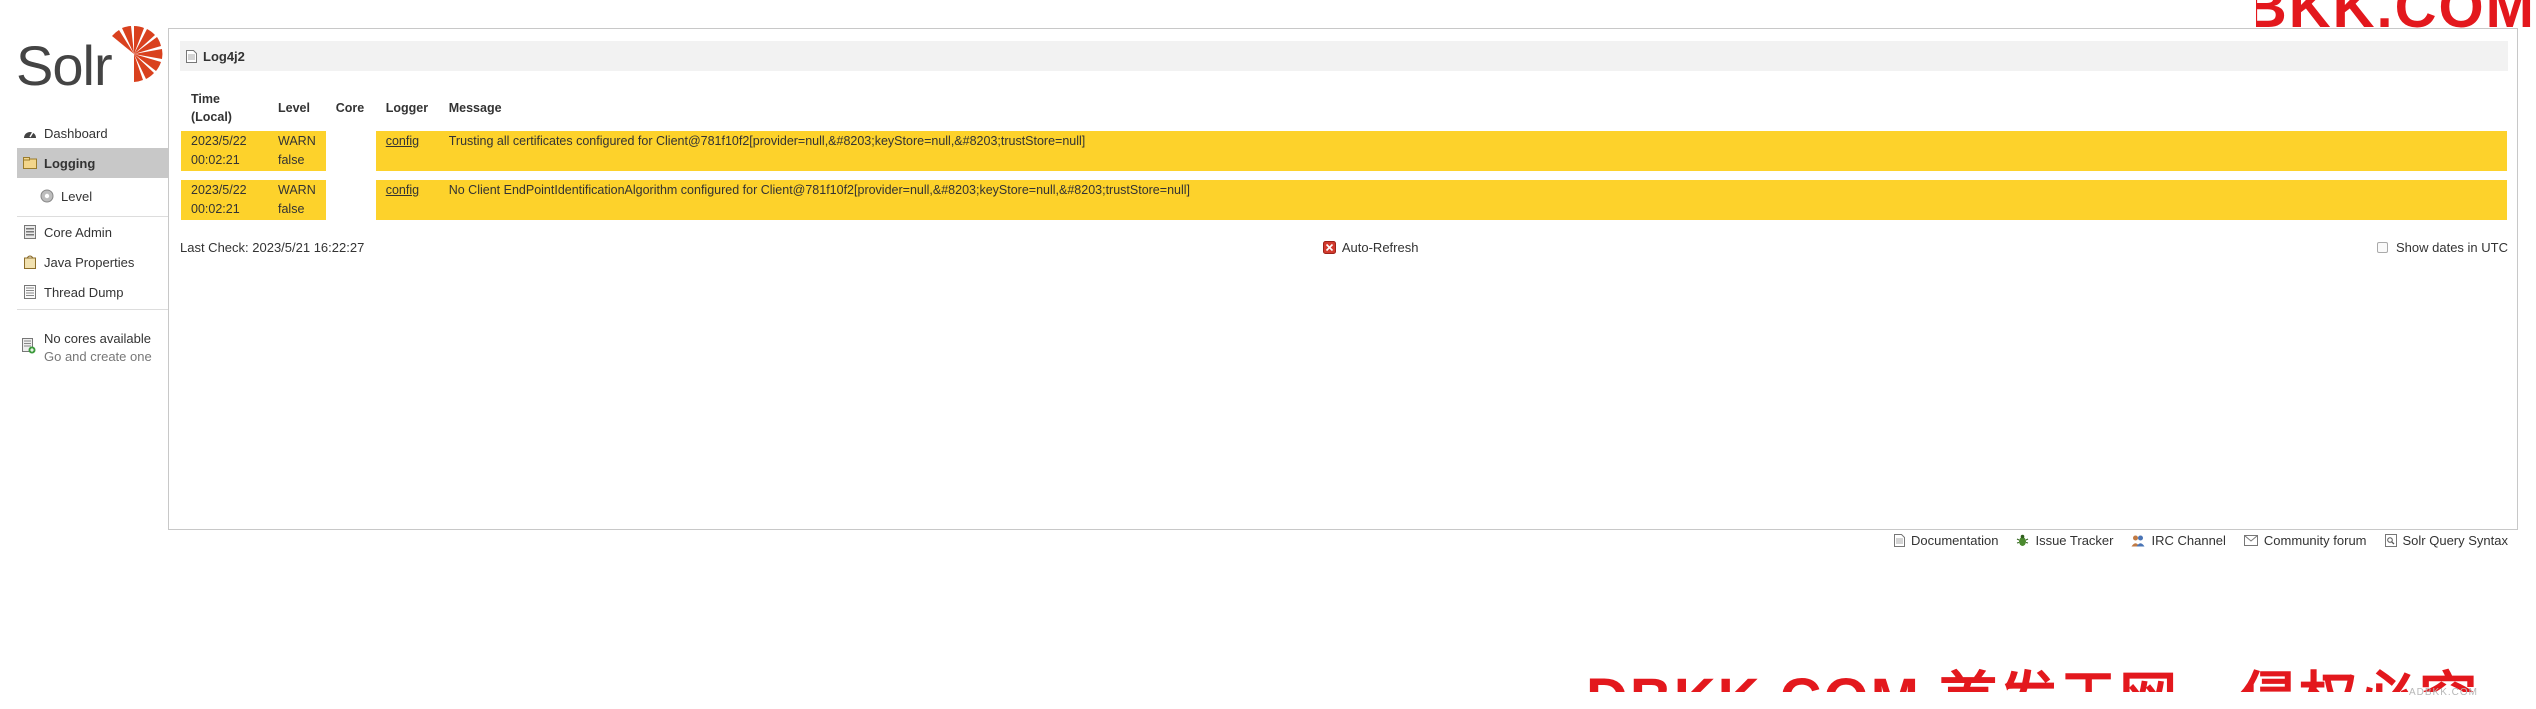 The width and height of the screenshot is (2536, 709). I want to click on community-forum-link: Community forum, so click(2305, 540).